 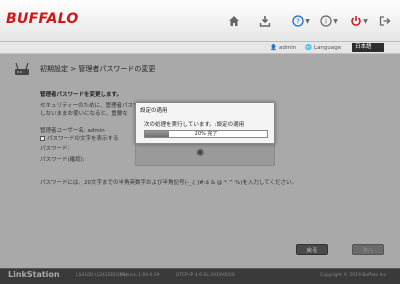 I want to click on progress-bar: 20% 完了, so click(x=206, y=134).